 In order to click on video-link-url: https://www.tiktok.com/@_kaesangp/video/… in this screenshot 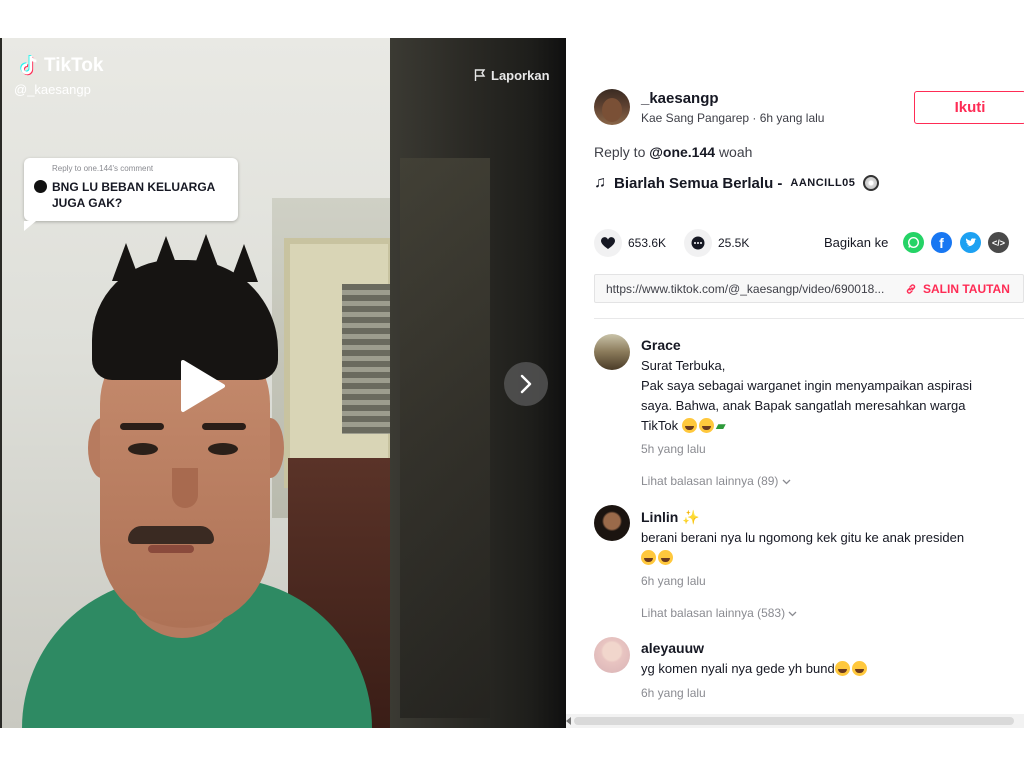, I will do `click(745, 289)`.